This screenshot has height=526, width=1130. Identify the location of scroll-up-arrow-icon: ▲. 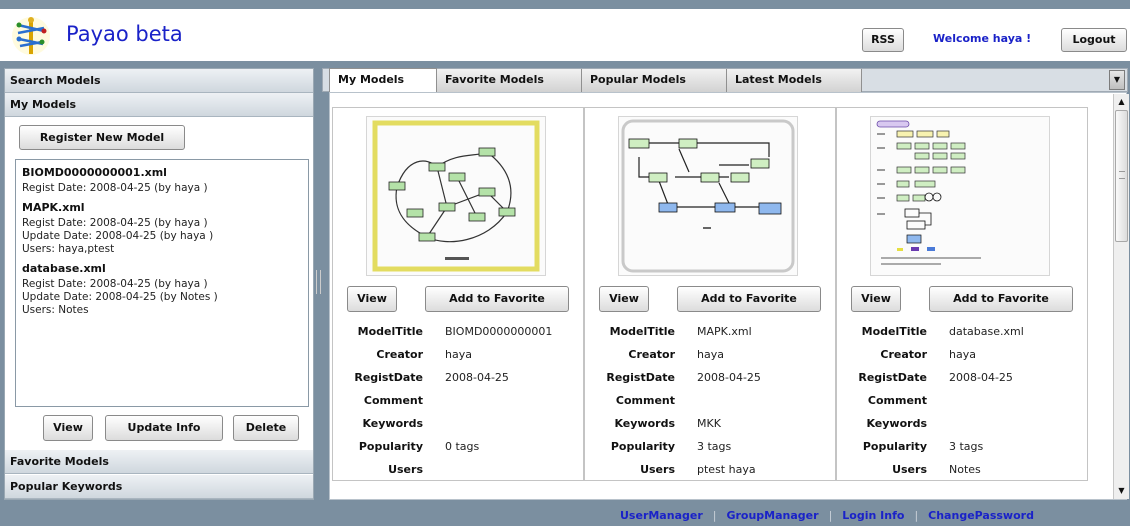
(1121, 102).